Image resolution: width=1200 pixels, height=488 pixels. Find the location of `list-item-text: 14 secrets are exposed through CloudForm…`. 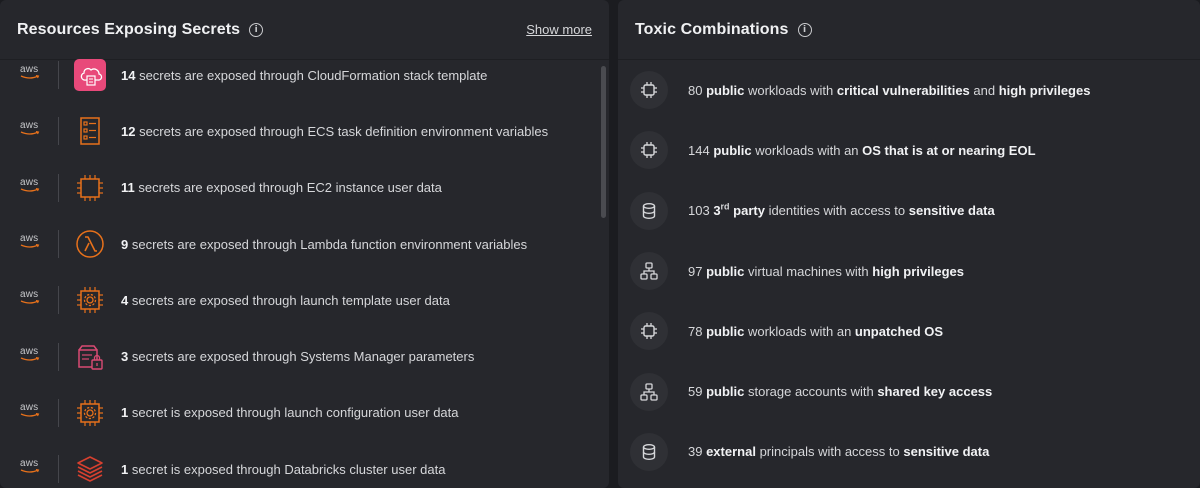

list-item-text: 14 secrets are exposed through CloudForm… is located at coordinates (304, 75).